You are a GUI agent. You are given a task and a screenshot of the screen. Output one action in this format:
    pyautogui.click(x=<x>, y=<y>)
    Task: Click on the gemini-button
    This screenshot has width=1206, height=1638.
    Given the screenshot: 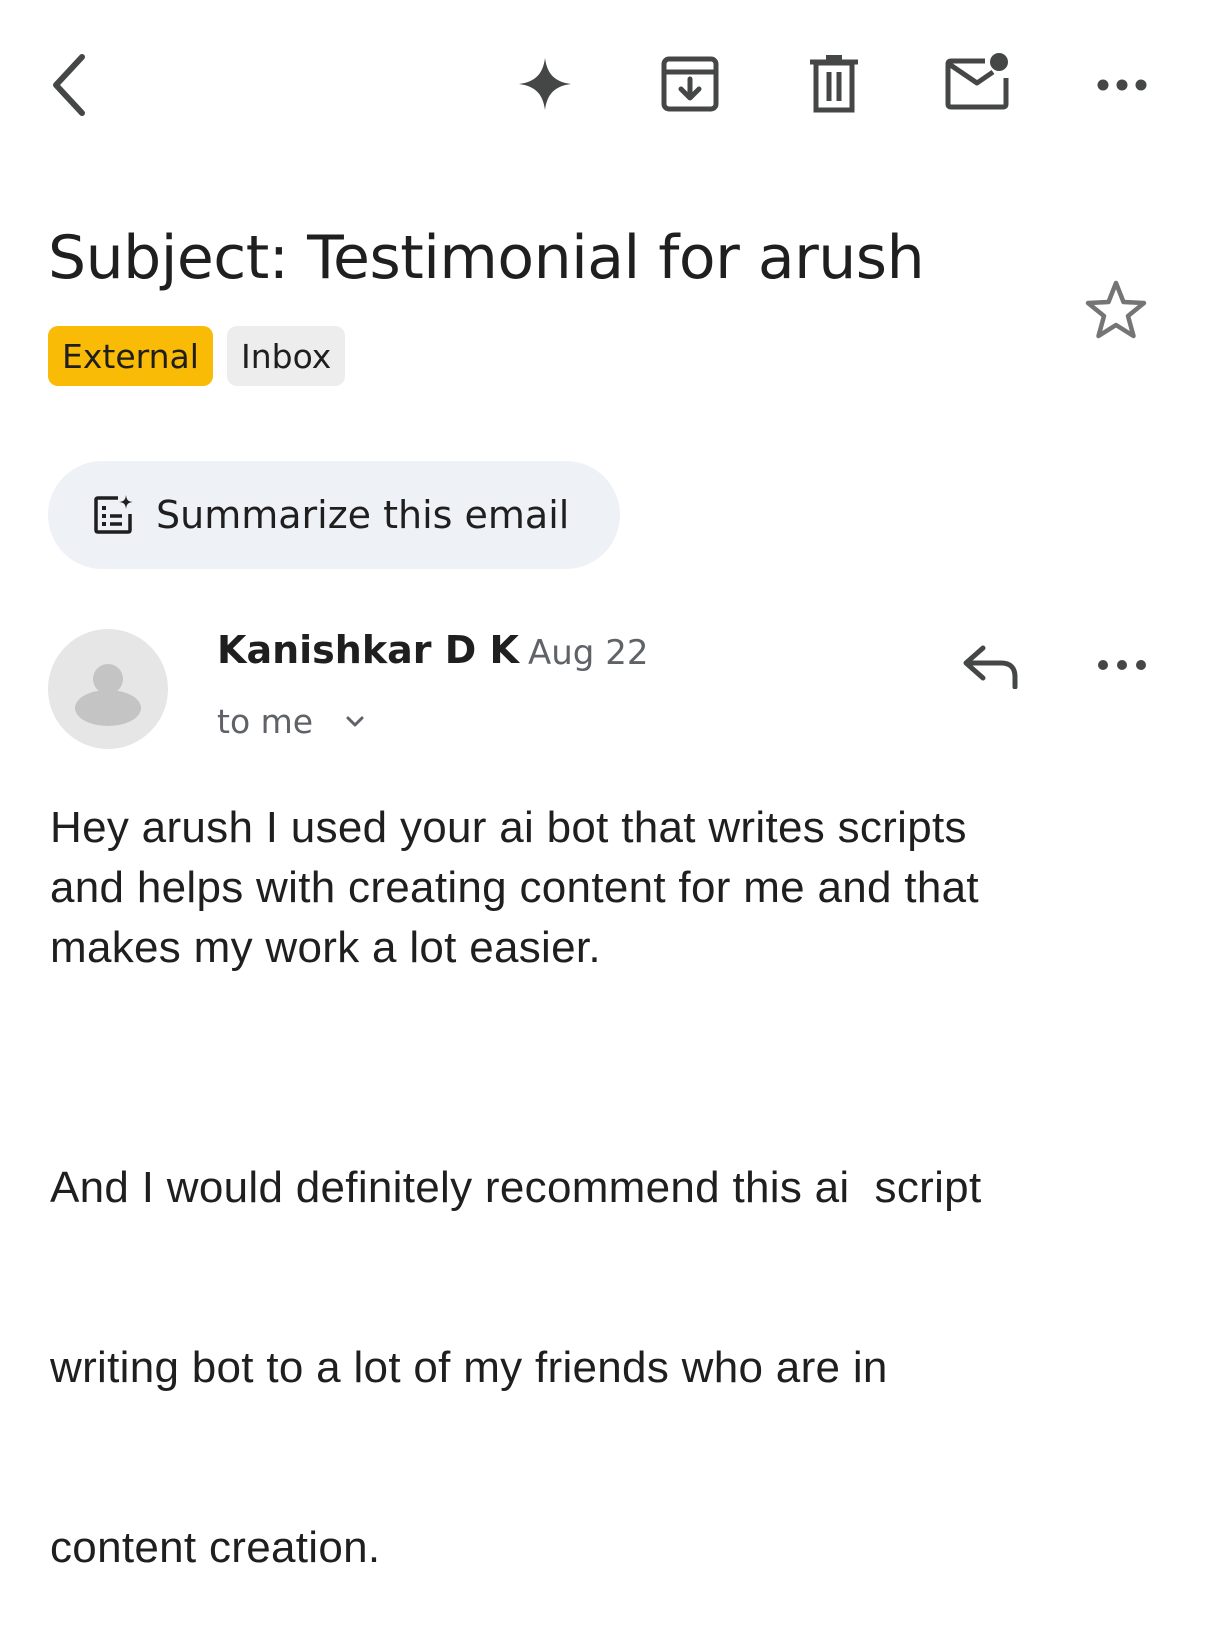 What is the action you would take?
    pyautogui.click(x=545, y=84)
    